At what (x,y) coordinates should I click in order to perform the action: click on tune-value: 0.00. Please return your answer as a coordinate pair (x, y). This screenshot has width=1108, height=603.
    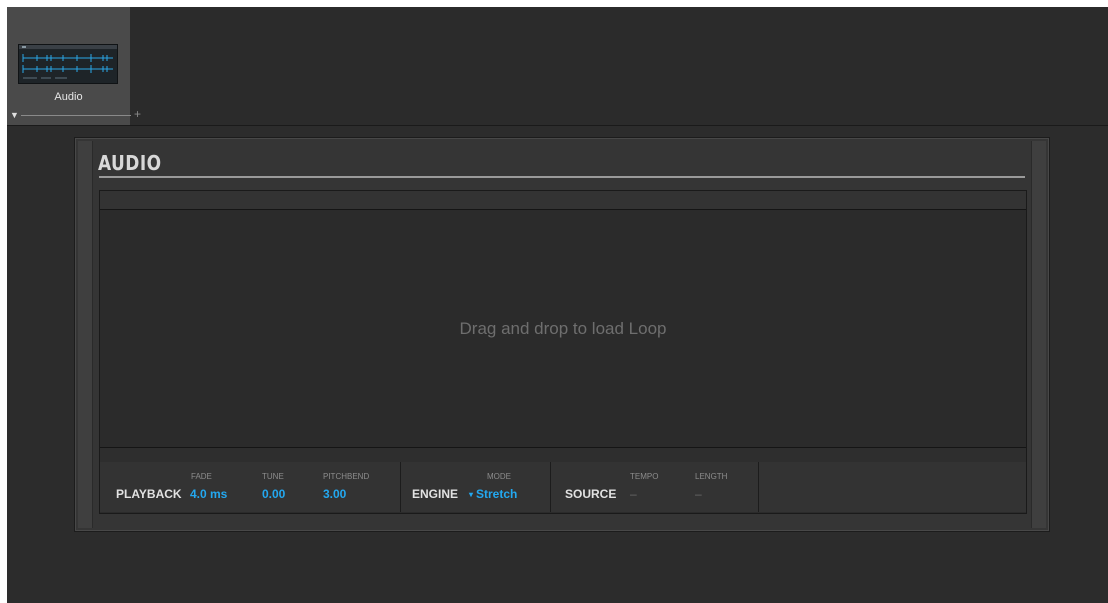
    Looking at the image, I should click on (273, 494).